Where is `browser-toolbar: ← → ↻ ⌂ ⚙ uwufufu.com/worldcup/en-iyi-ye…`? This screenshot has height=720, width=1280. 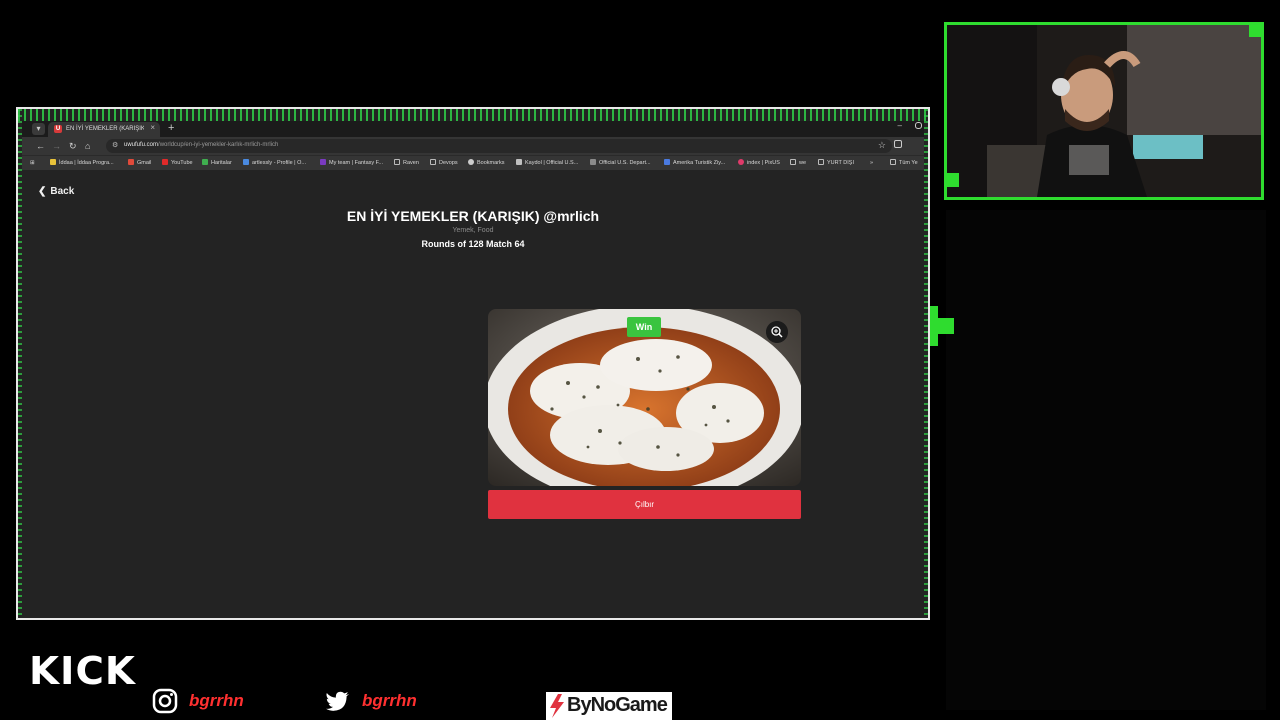 browser-toolbar: ← → ↻ ⌂ ⚙ uwufufu.com/worldcup/en-iyi-ye… is located at coordinates (473, 146).